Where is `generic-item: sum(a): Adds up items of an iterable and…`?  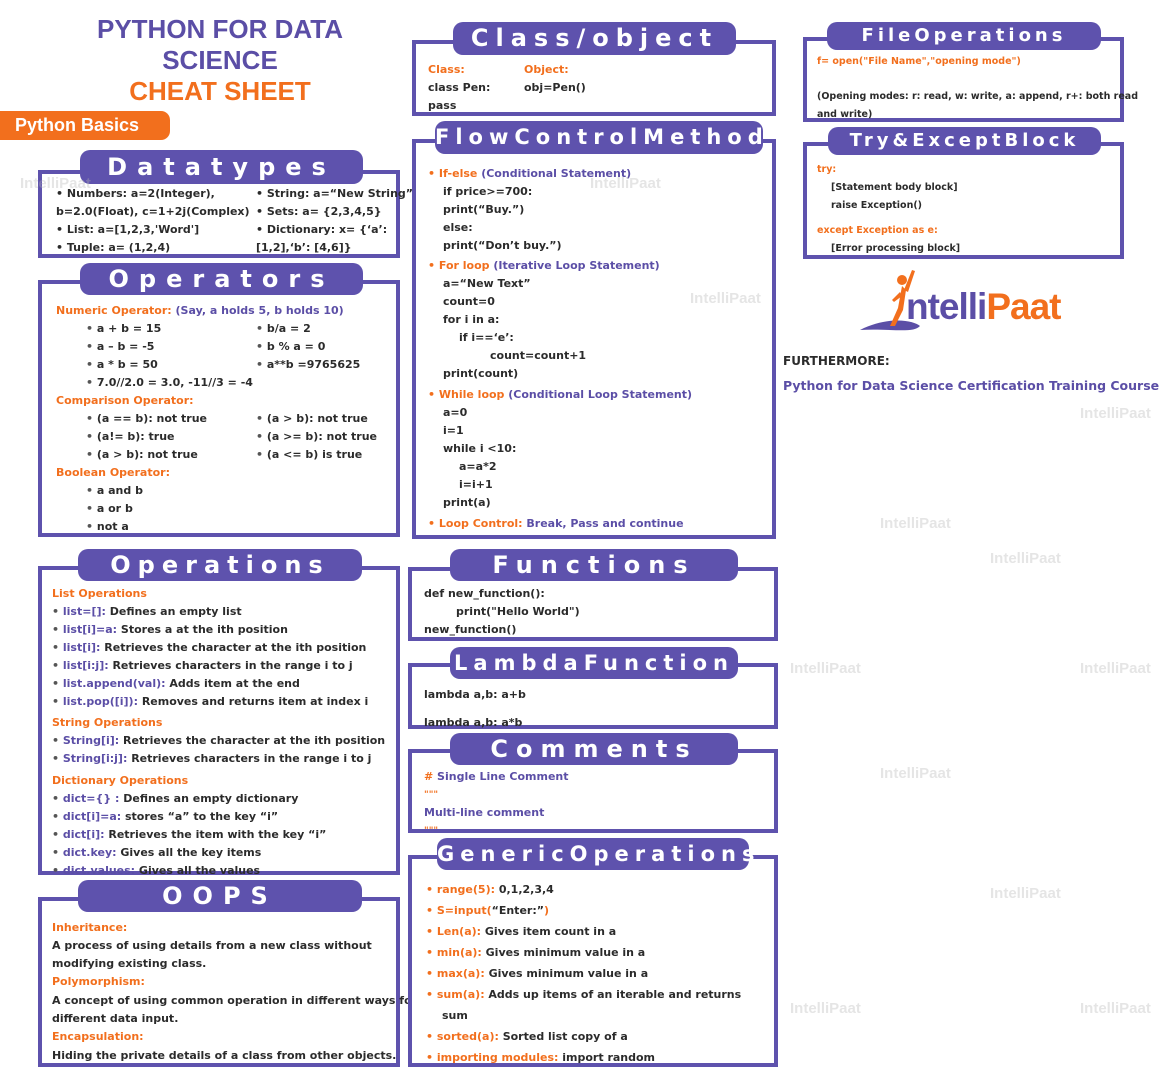 generic-item: sum(a): Adds up items of an iterable and… is located at coordinates (598, 994).